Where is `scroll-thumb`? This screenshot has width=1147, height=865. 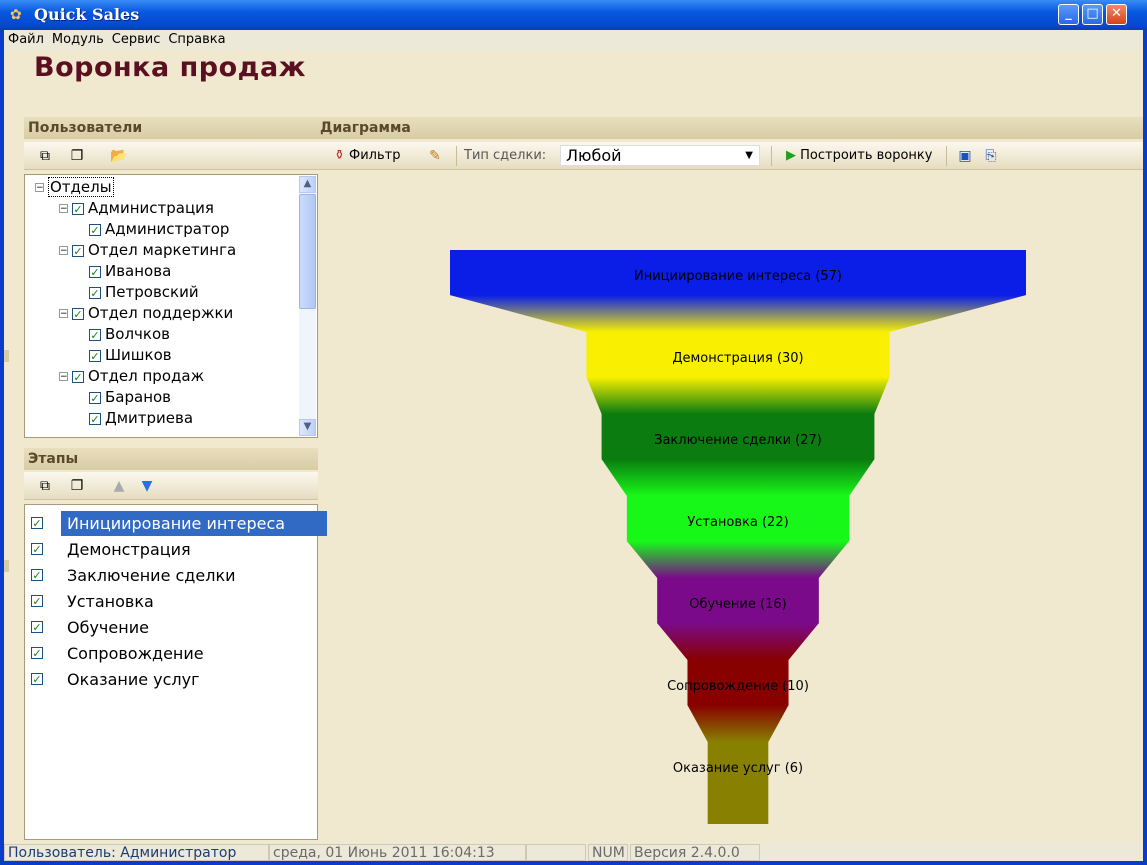 scroll-thumb is located at coordinates (307, 251).